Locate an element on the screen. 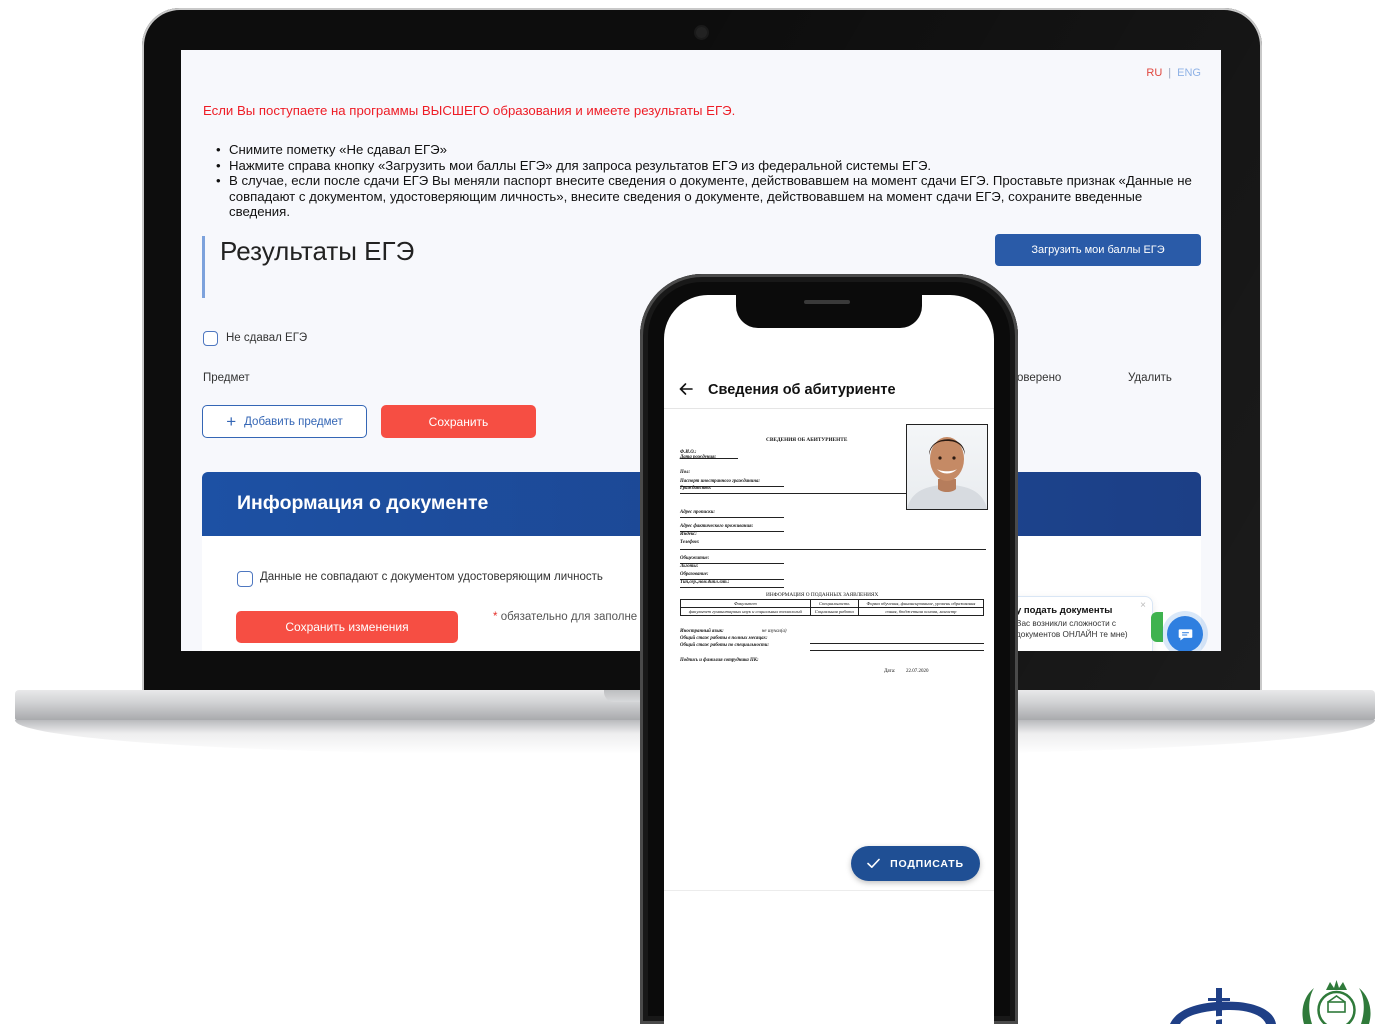 The width and height of the screenshot is (1375, 1024). plus-icon: + is located at coordinates (231, 421).